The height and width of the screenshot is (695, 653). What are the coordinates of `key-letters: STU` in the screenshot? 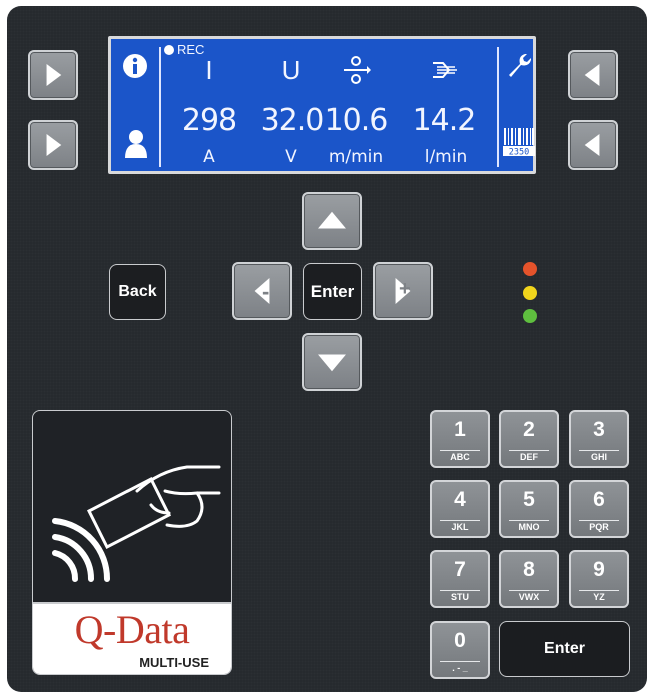 It's located at (460, 596).